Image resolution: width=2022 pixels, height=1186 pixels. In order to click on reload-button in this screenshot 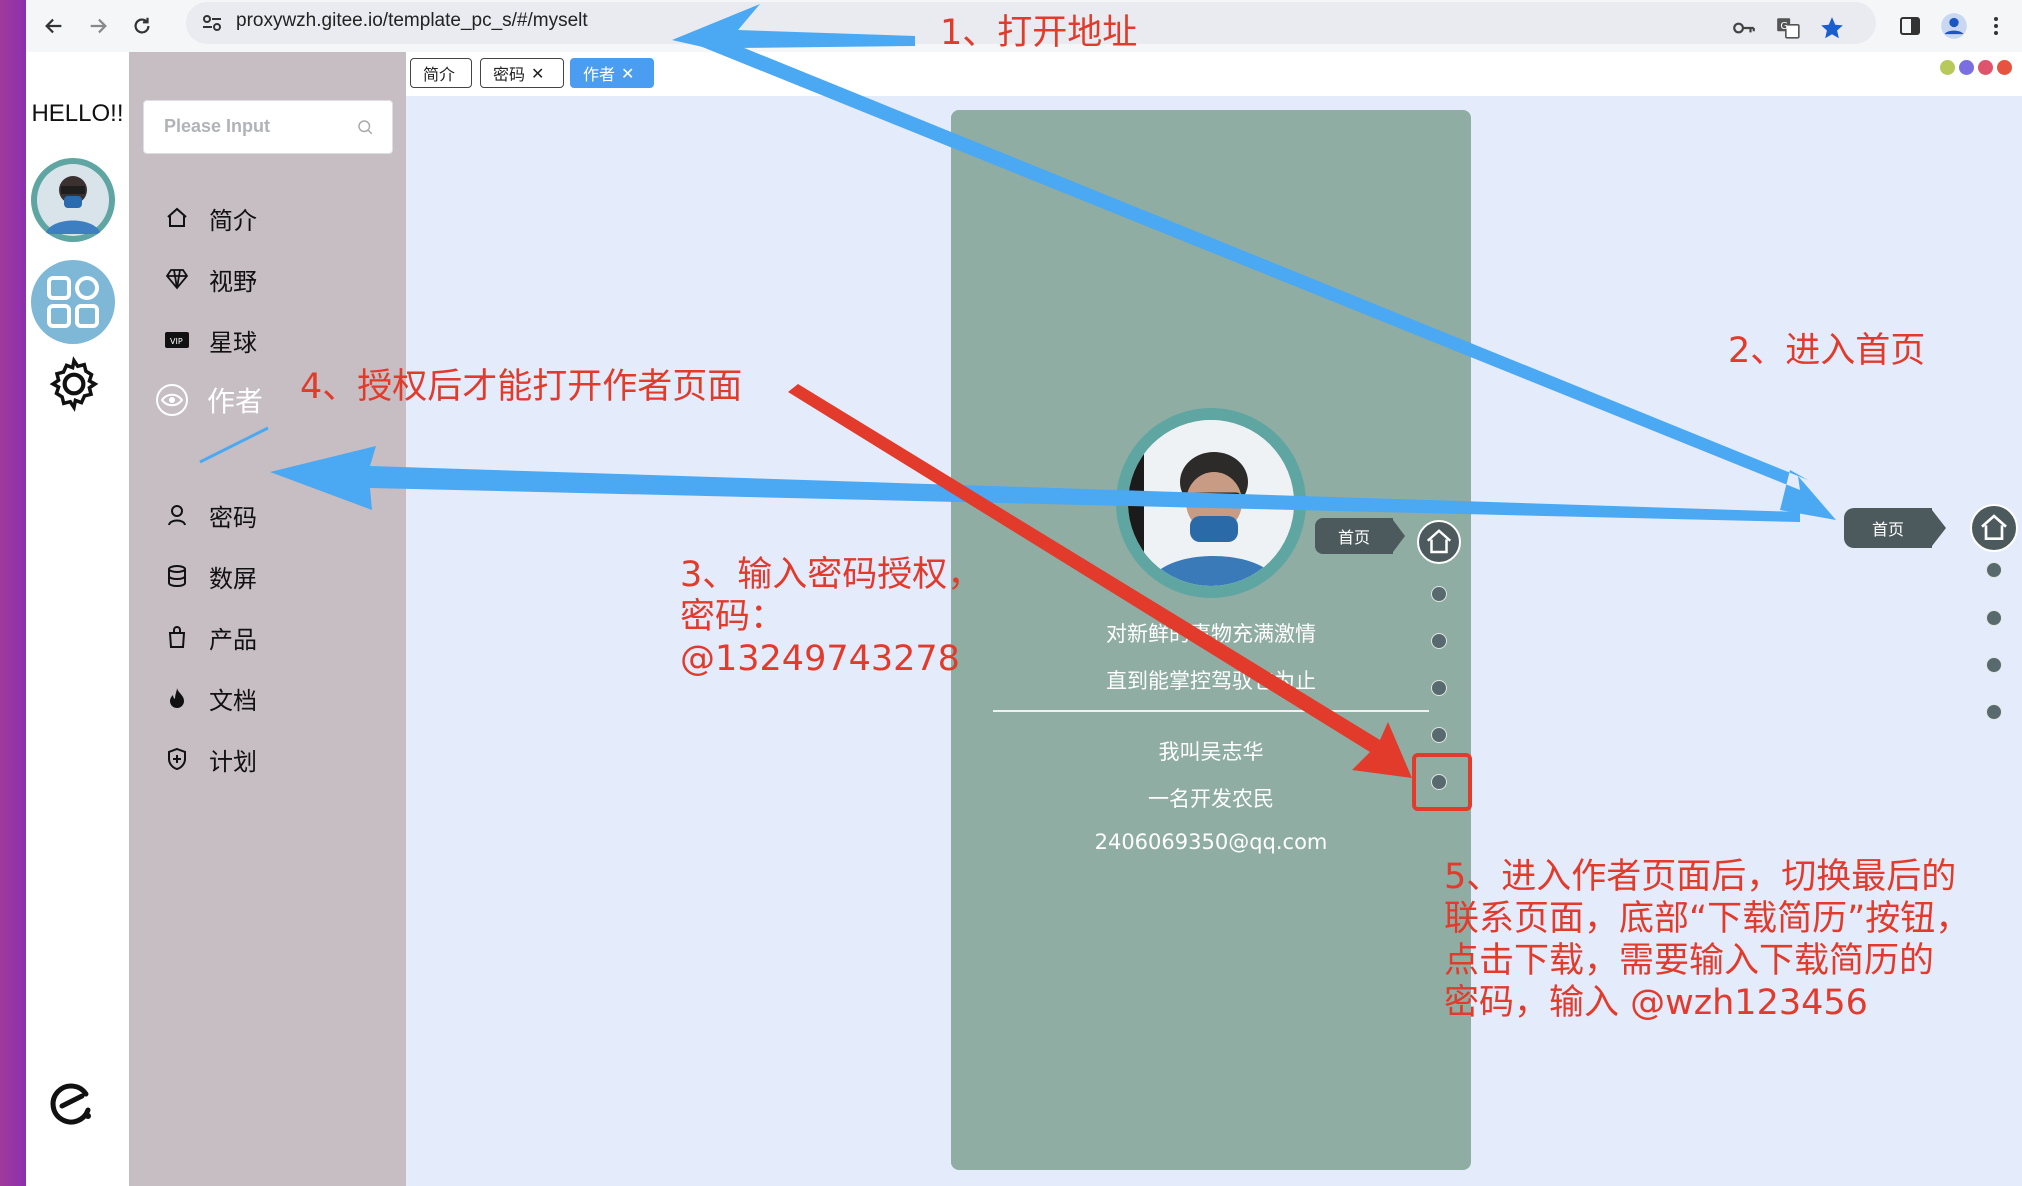, I will do `click(142, 26)`.